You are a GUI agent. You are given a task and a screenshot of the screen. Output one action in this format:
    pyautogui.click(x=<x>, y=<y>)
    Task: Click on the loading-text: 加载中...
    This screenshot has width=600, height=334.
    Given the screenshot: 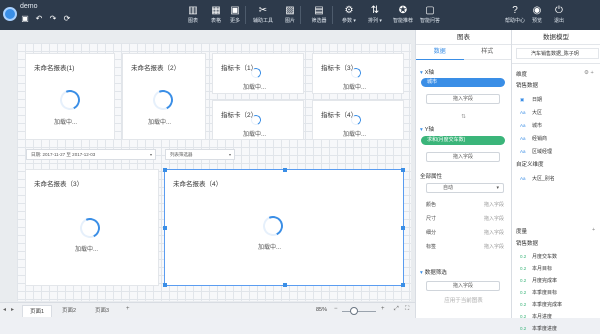 What is the action you would take?
    pyautogui.click(x=270, y=248)
    